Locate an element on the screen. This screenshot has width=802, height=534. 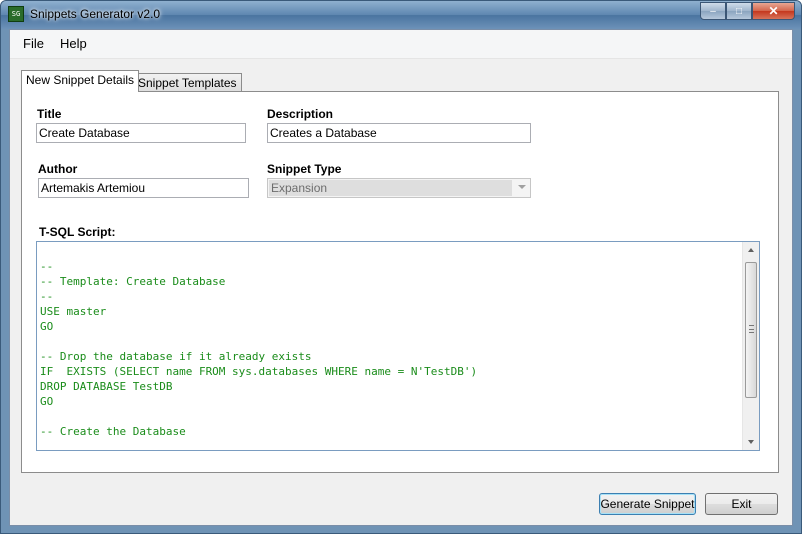
generate-snippet-button: Generate Snippet is located at coordinates (647, 504).